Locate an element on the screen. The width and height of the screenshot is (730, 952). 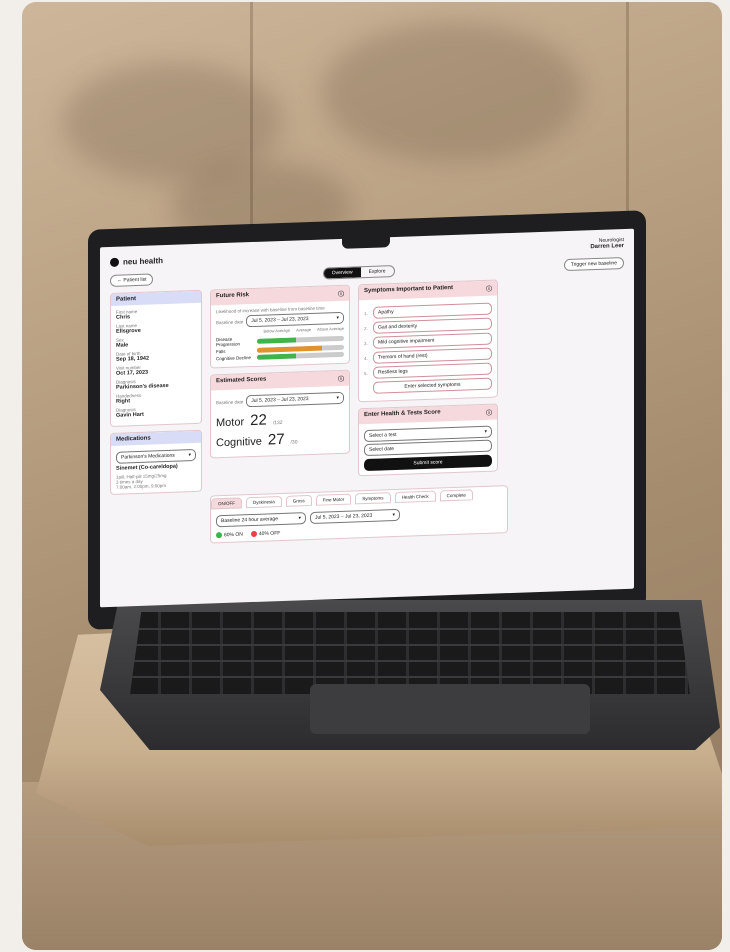
symptom-item: 3. Mild cognitive impairment is located at coordinates (428, 340).